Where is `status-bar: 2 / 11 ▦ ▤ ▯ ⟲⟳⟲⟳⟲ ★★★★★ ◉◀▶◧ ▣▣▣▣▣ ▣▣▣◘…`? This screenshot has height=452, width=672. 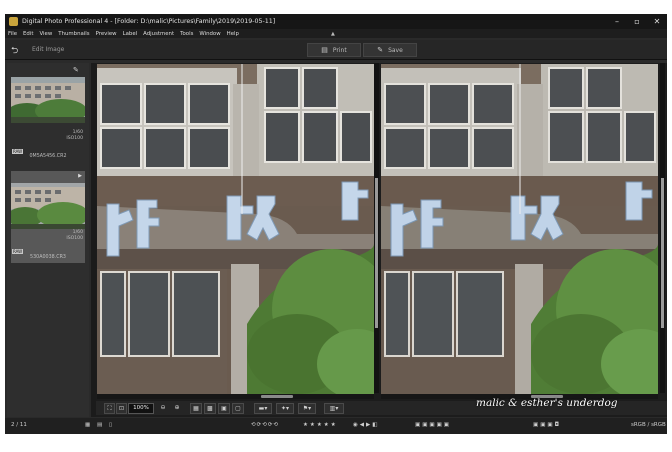 status-bar: 2 / 11 ▦ ▤ ▯ ⟲⟳⟲⟳⟲ ★★★★★ ◉◀▶◧ ▣▣▣▣▣ ▣▣▣◘… is located at coordinates (336, 426).